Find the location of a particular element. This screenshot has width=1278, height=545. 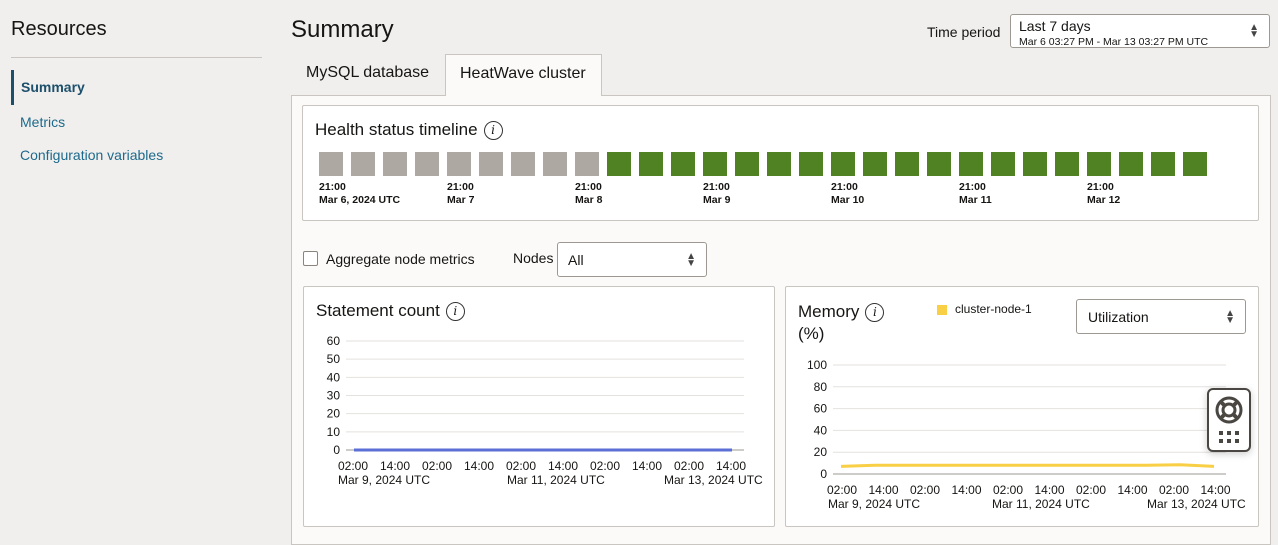

help-widget is located at coordinates (1229, 420).